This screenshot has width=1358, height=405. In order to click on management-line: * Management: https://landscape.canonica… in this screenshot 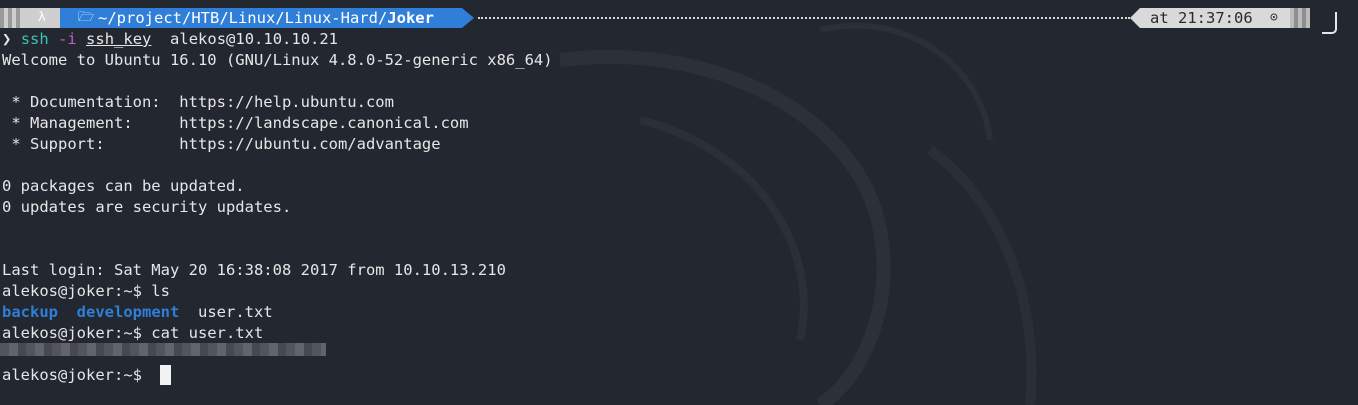, I will do `click(235, 123)`.